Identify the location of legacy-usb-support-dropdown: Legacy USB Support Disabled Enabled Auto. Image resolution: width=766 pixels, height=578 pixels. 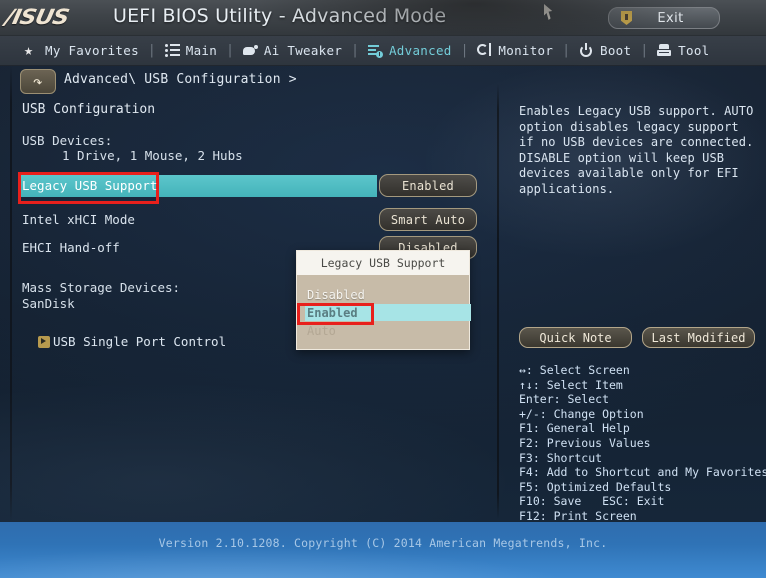
(383, 300).